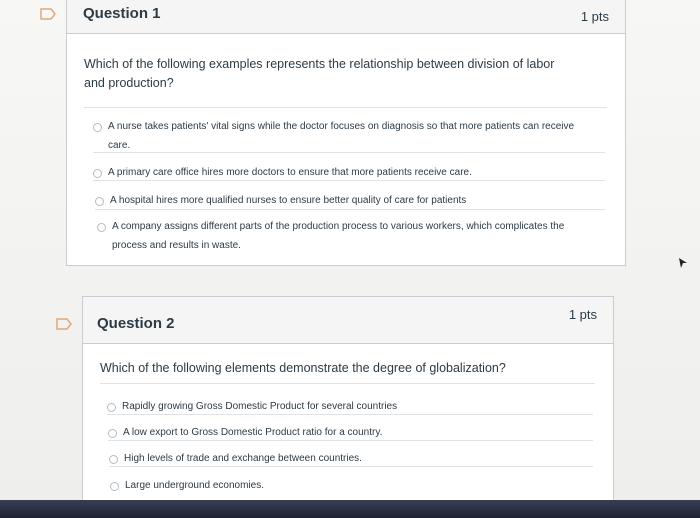 This screenshot has width=700, height=518. What do you see at coordinates (194, 485) in the screenshot?
I see `answer-text: Large underground economies.` at bounding box center [194, 485].